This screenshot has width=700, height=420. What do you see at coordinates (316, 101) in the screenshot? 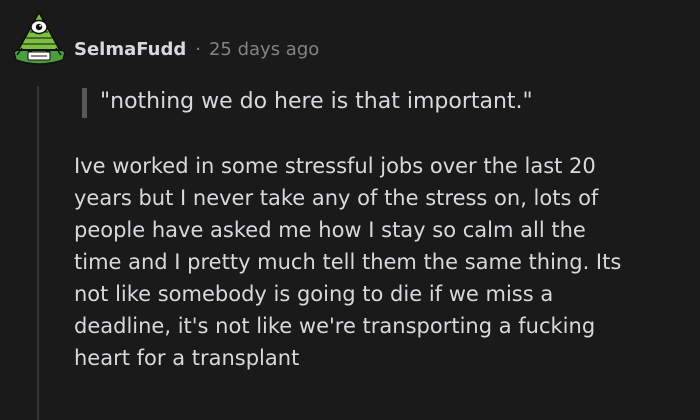
I see `quote-text: "nothing we do here is that important."` at bounding box center [316, 101].